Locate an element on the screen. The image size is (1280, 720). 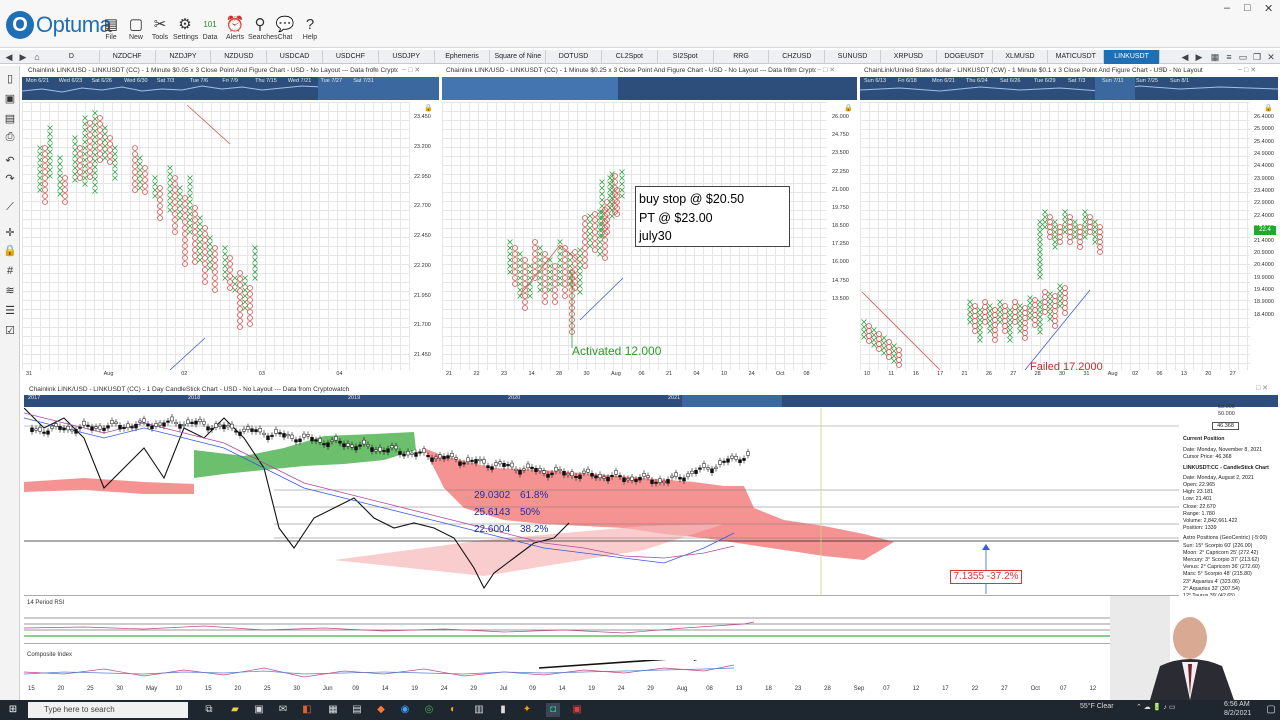
calculator-icon: ▦ is located at coordinates (333, 710).